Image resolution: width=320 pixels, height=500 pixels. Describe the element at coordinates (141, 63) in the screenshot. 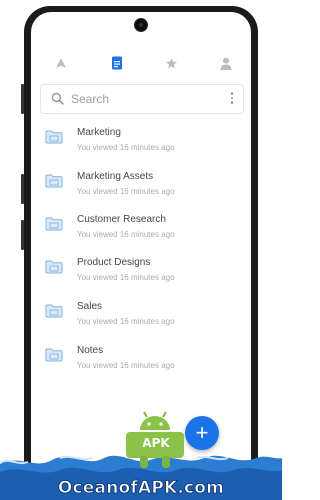

I see `top-tab-bar` at that location.